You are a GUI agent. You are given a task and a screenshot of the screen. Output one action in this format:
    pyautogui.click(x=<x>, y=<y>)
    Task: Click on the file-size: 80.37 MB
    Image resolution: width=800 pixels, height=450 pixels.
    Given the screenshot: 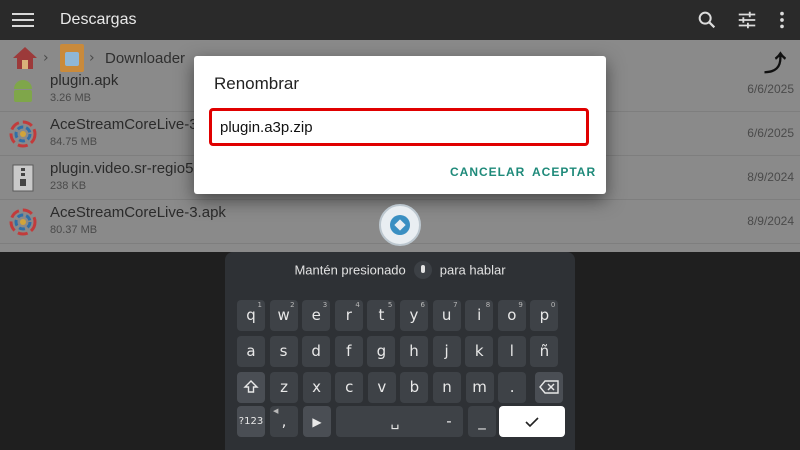 What is the action you would take?
    pyautogui.click(x=74, y=230)
    